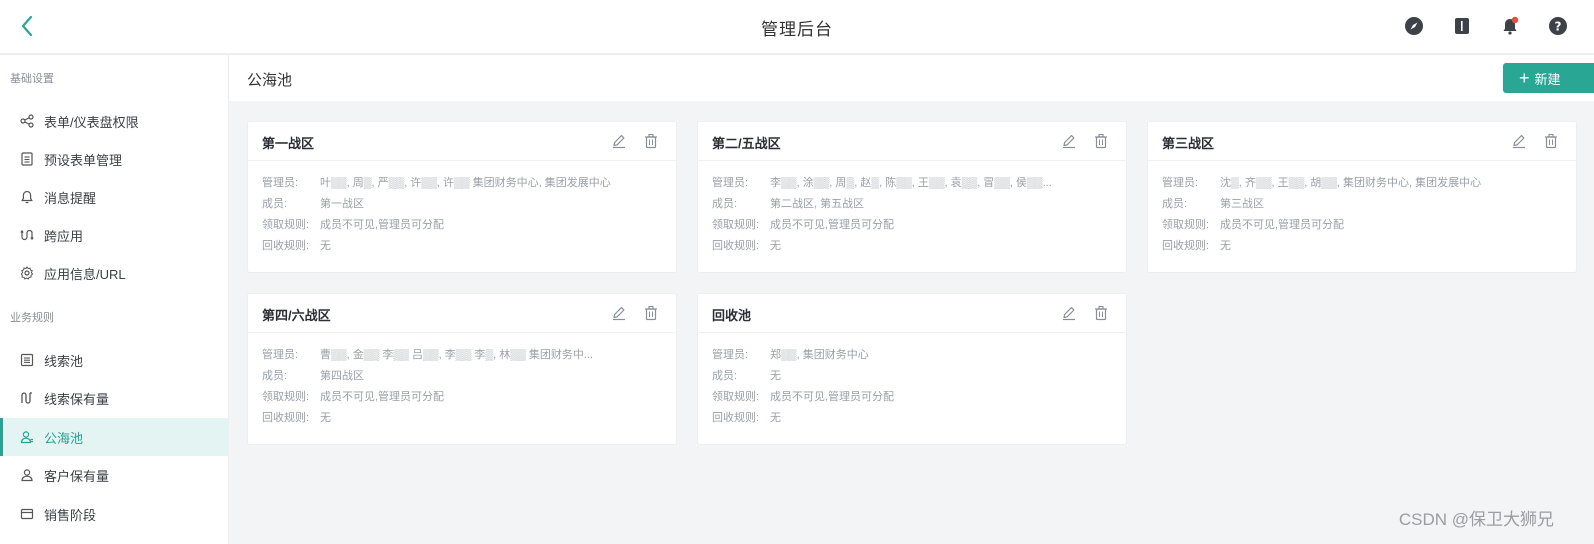  I want to click on new-pool-button: + 新建, so click(1548, 78).